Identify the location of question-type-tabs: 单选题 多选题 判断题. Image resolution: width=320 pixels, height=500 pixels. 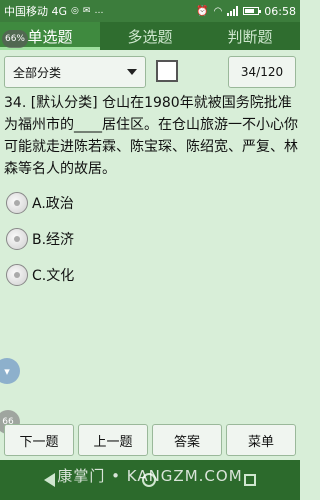
(150, 36).